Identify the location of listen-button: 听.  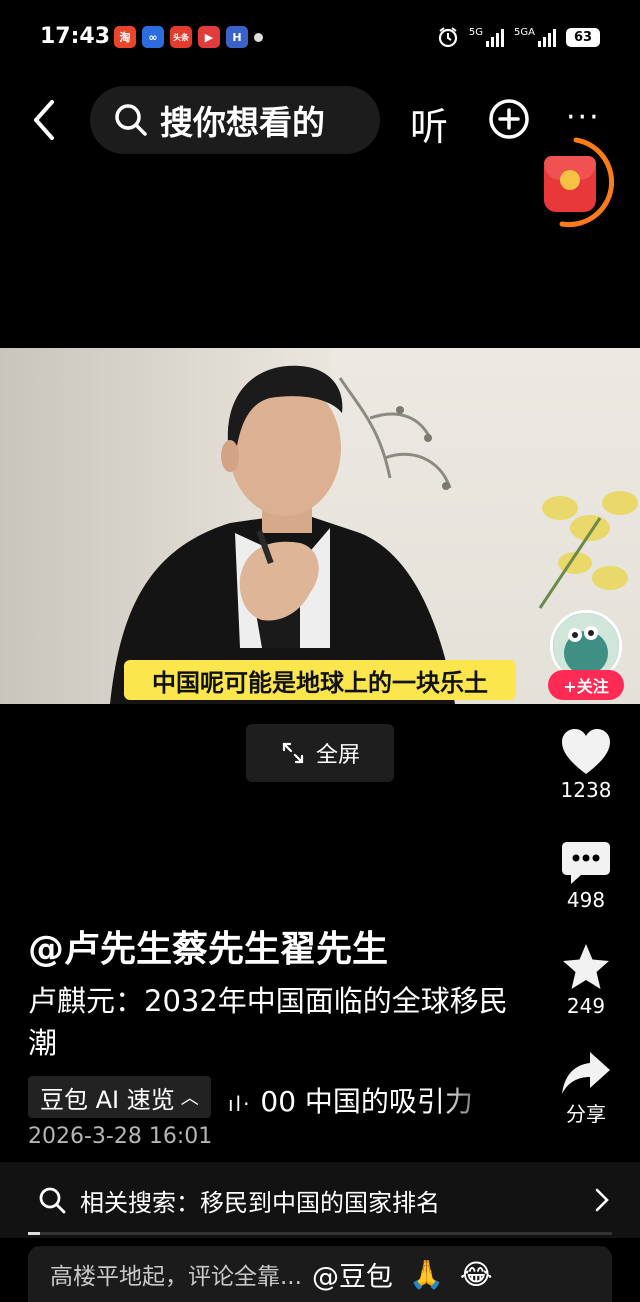
(429, 123).